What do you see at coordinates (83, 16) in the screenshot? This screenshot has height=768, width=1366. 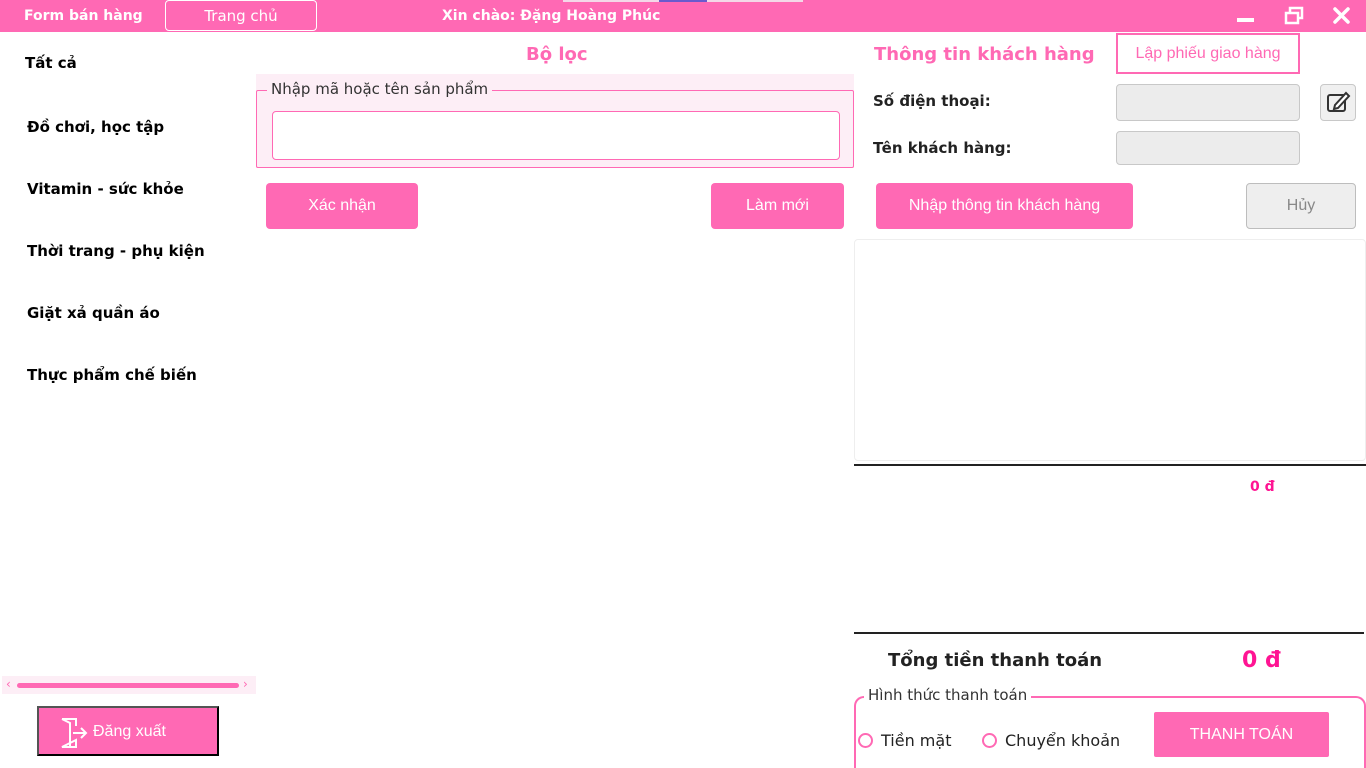 I see `app-title: Form bán hàng` at bounding box center [83, 16].